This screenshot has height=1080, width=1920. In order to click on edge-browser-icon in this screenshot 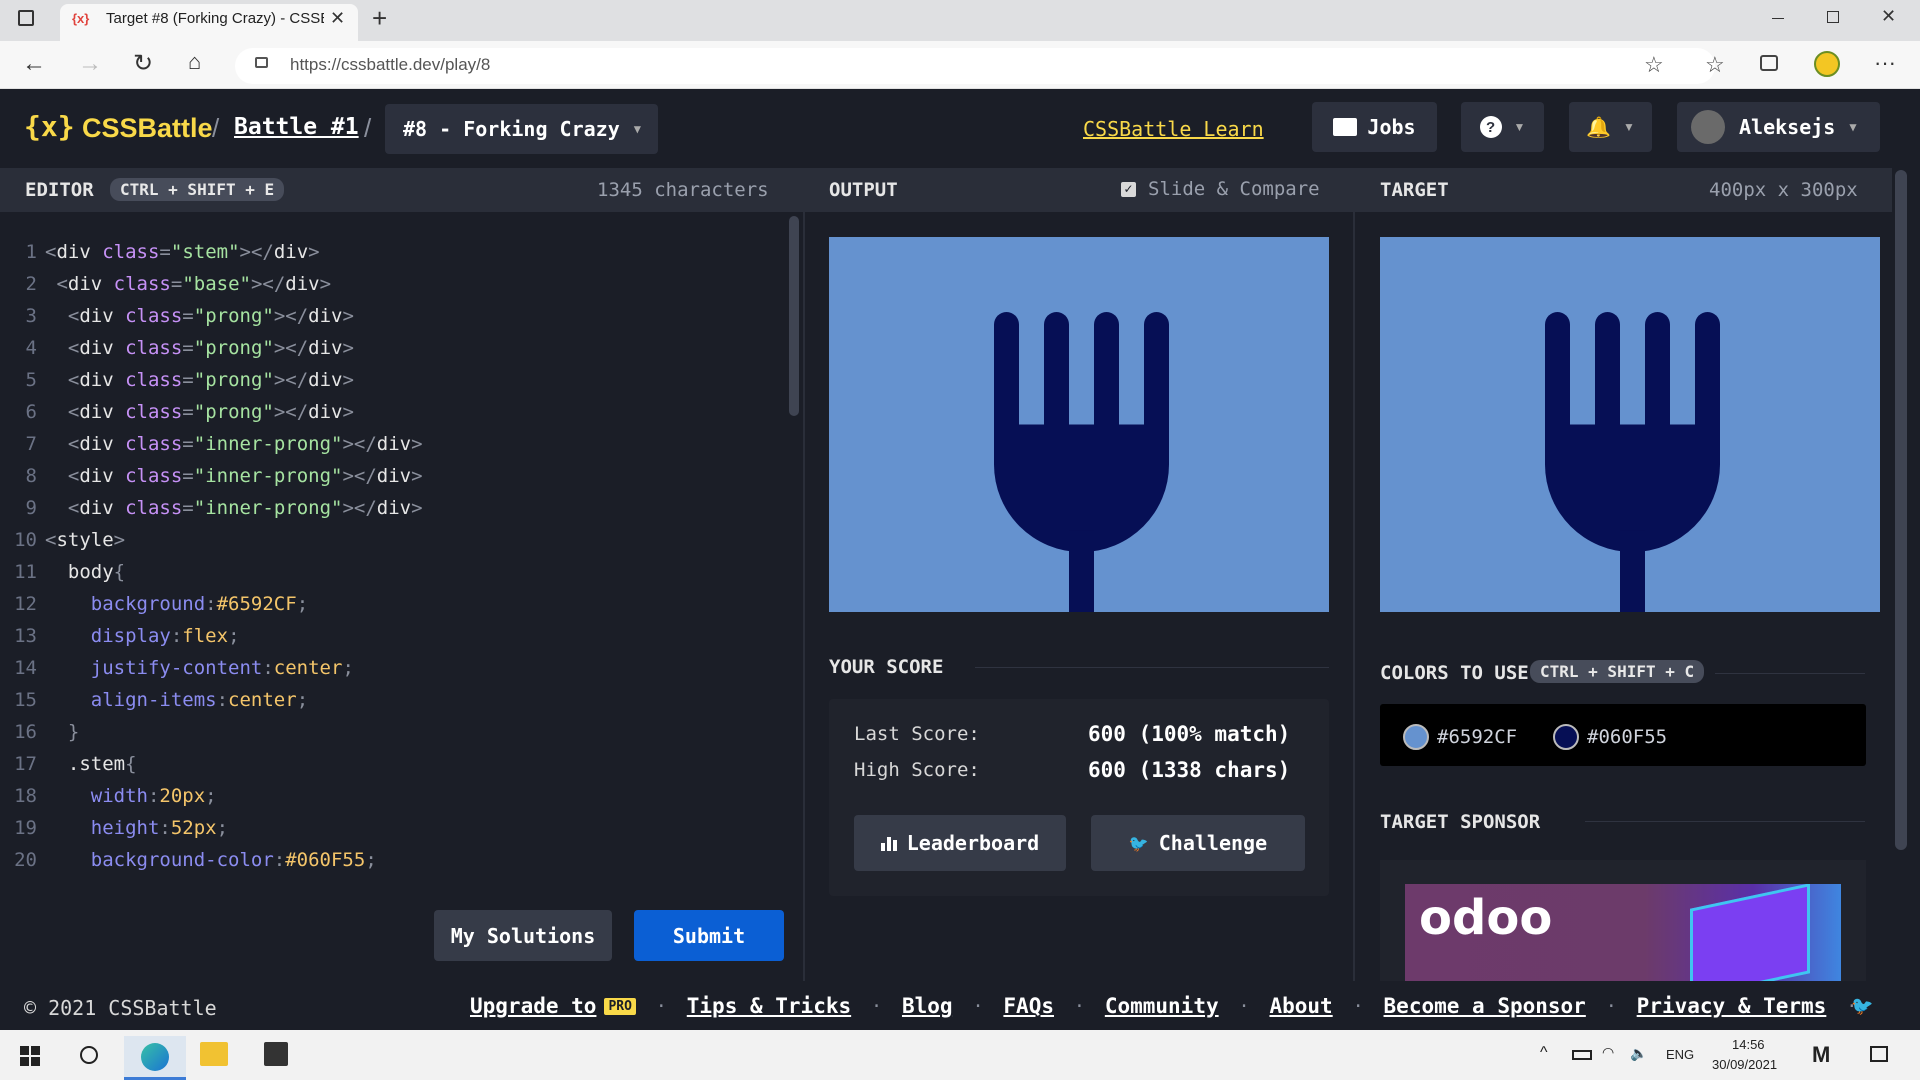, I will do `click(155, 1058)`.